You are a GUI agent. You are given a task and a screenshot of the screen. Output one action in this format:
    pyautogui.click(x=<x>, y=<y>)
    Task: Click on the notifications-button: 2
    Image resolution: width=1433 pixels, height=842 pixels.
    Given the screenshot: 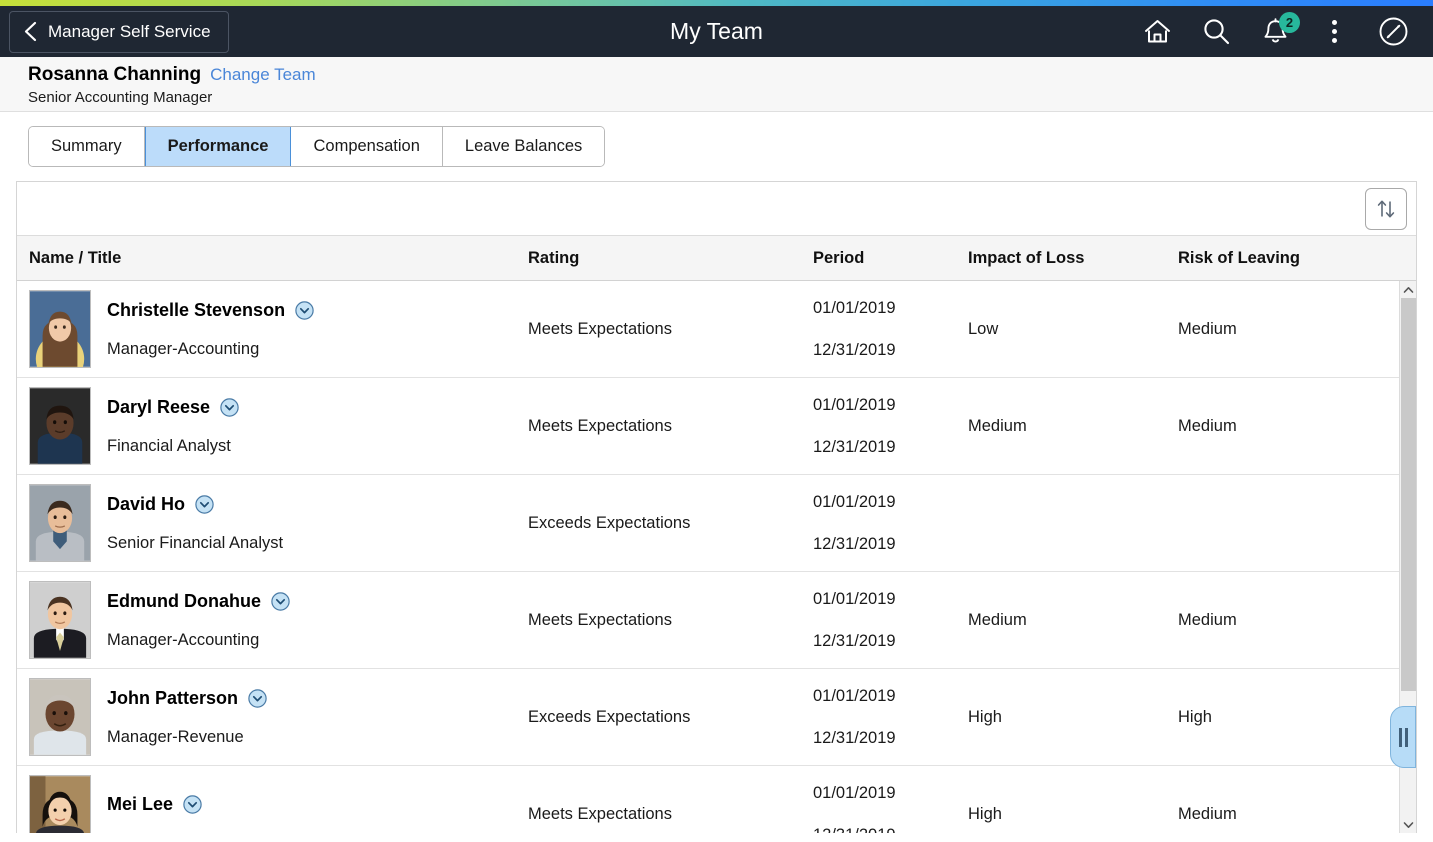 What is the action you would take?
    pyautogui.click(x=1279, y=29)
    